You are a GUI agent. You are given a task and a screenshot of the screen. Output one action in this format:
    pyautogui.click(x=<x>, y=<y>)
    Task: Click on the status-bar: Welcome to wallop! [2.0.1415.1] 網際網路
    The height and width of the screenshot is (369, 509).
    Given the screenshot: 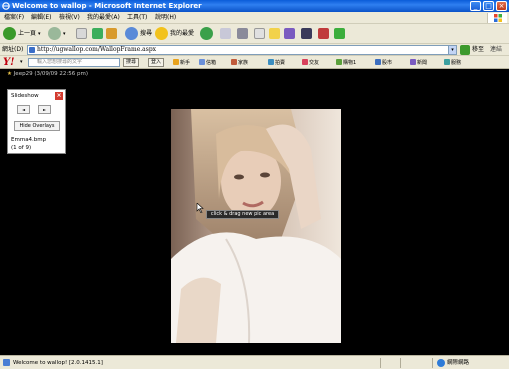 What is the action you would take?
    pyautogui.click(x=254, y=362)
    